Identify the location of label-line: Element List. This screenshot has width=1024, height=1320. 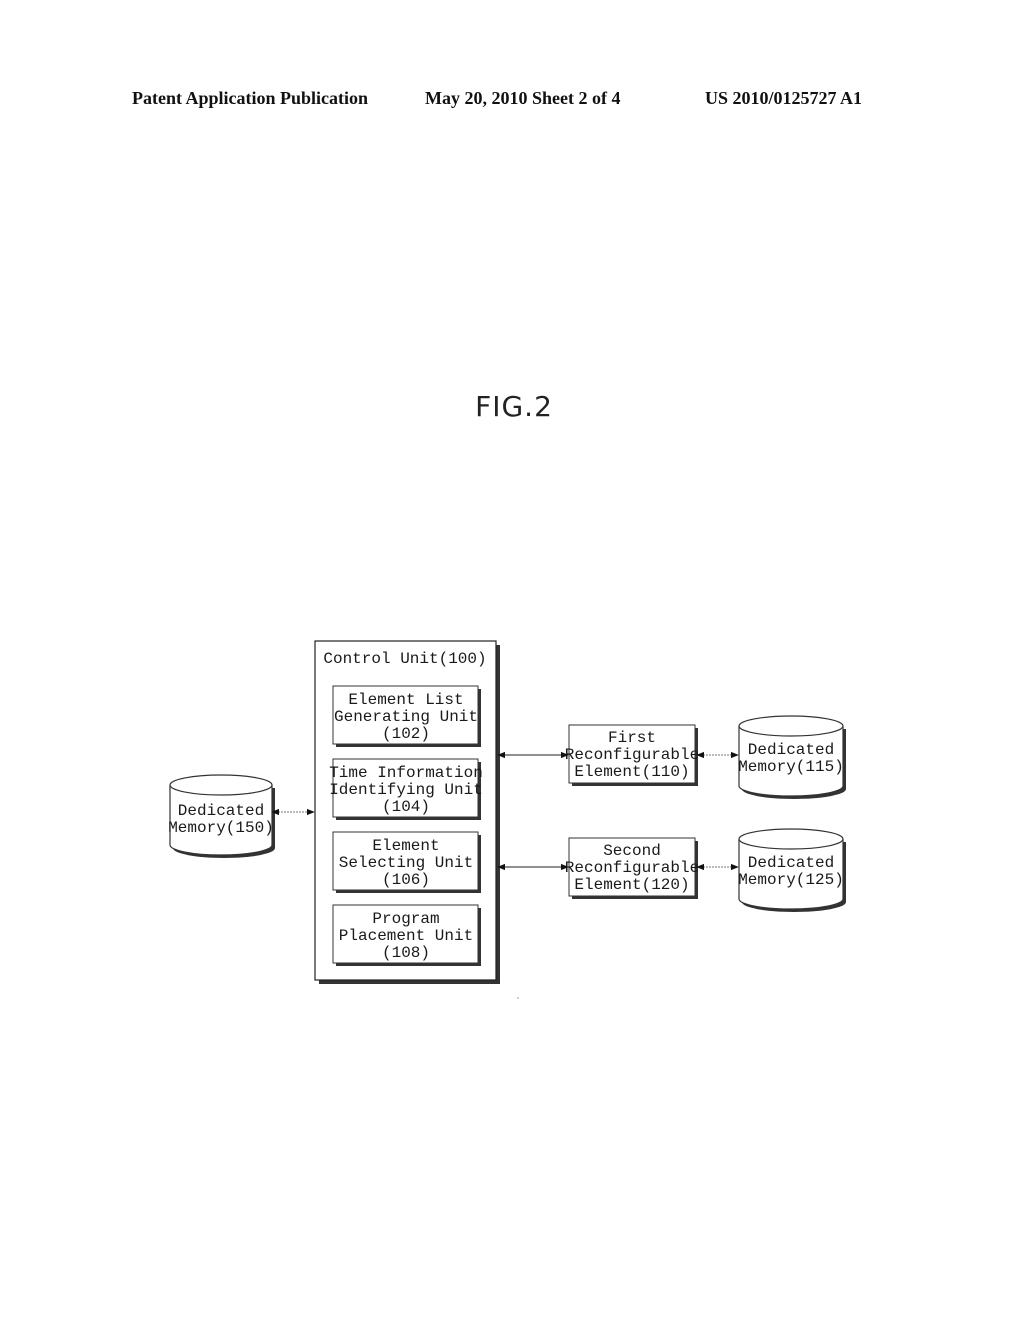
(405, 700).